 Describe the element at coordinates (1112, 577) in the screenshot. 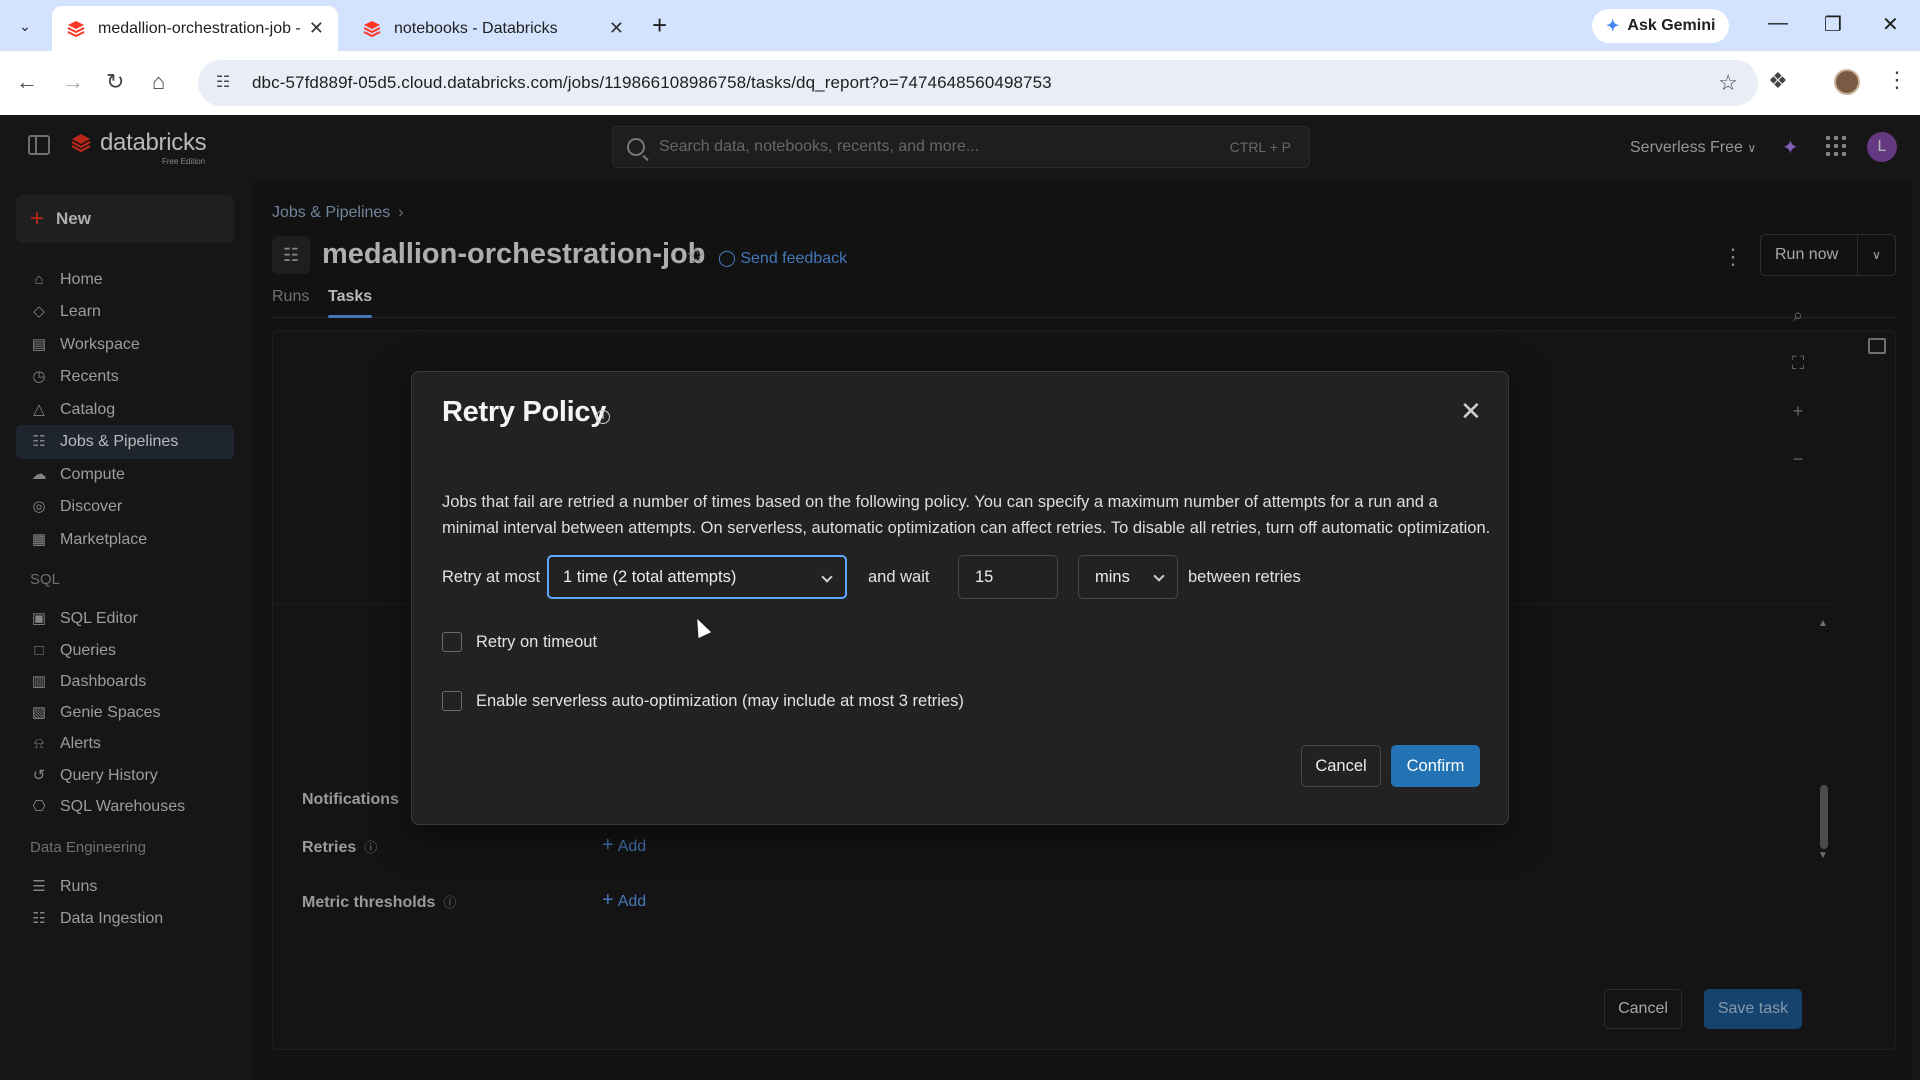

I see `wait-unit-value: mins` at that location.